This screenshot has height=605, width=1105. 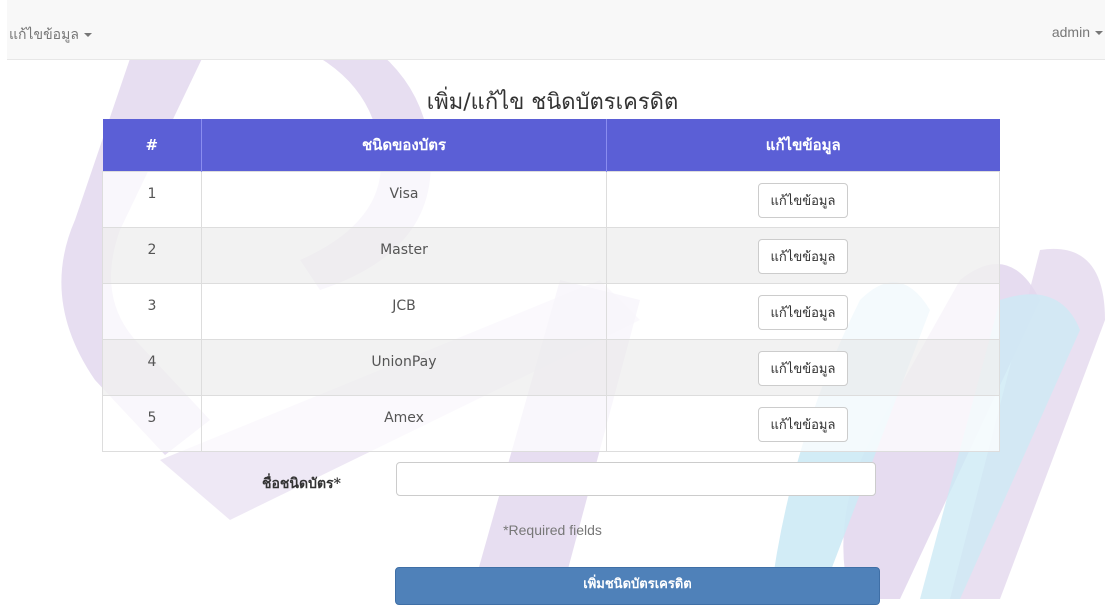 I want to click on user-dropdown-label: admin, so click(x=1070, y=32).